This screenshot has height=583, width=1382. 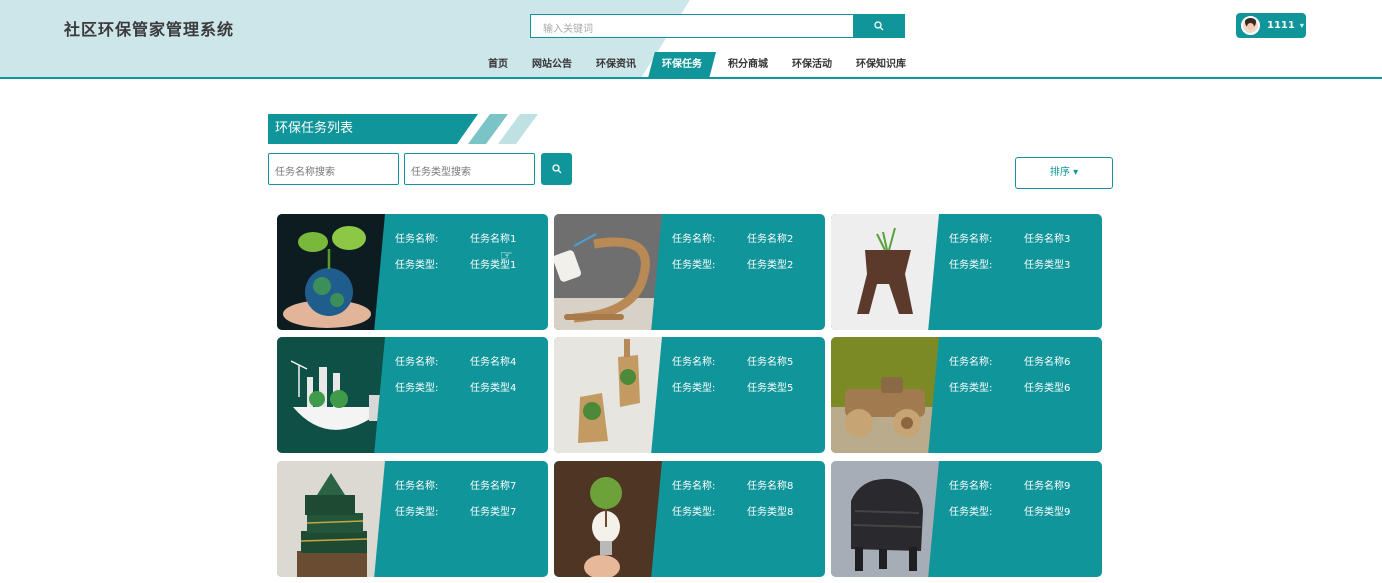 I want to click on task-type-search-input: 任务类型搜索, so click(x=469, y=169).